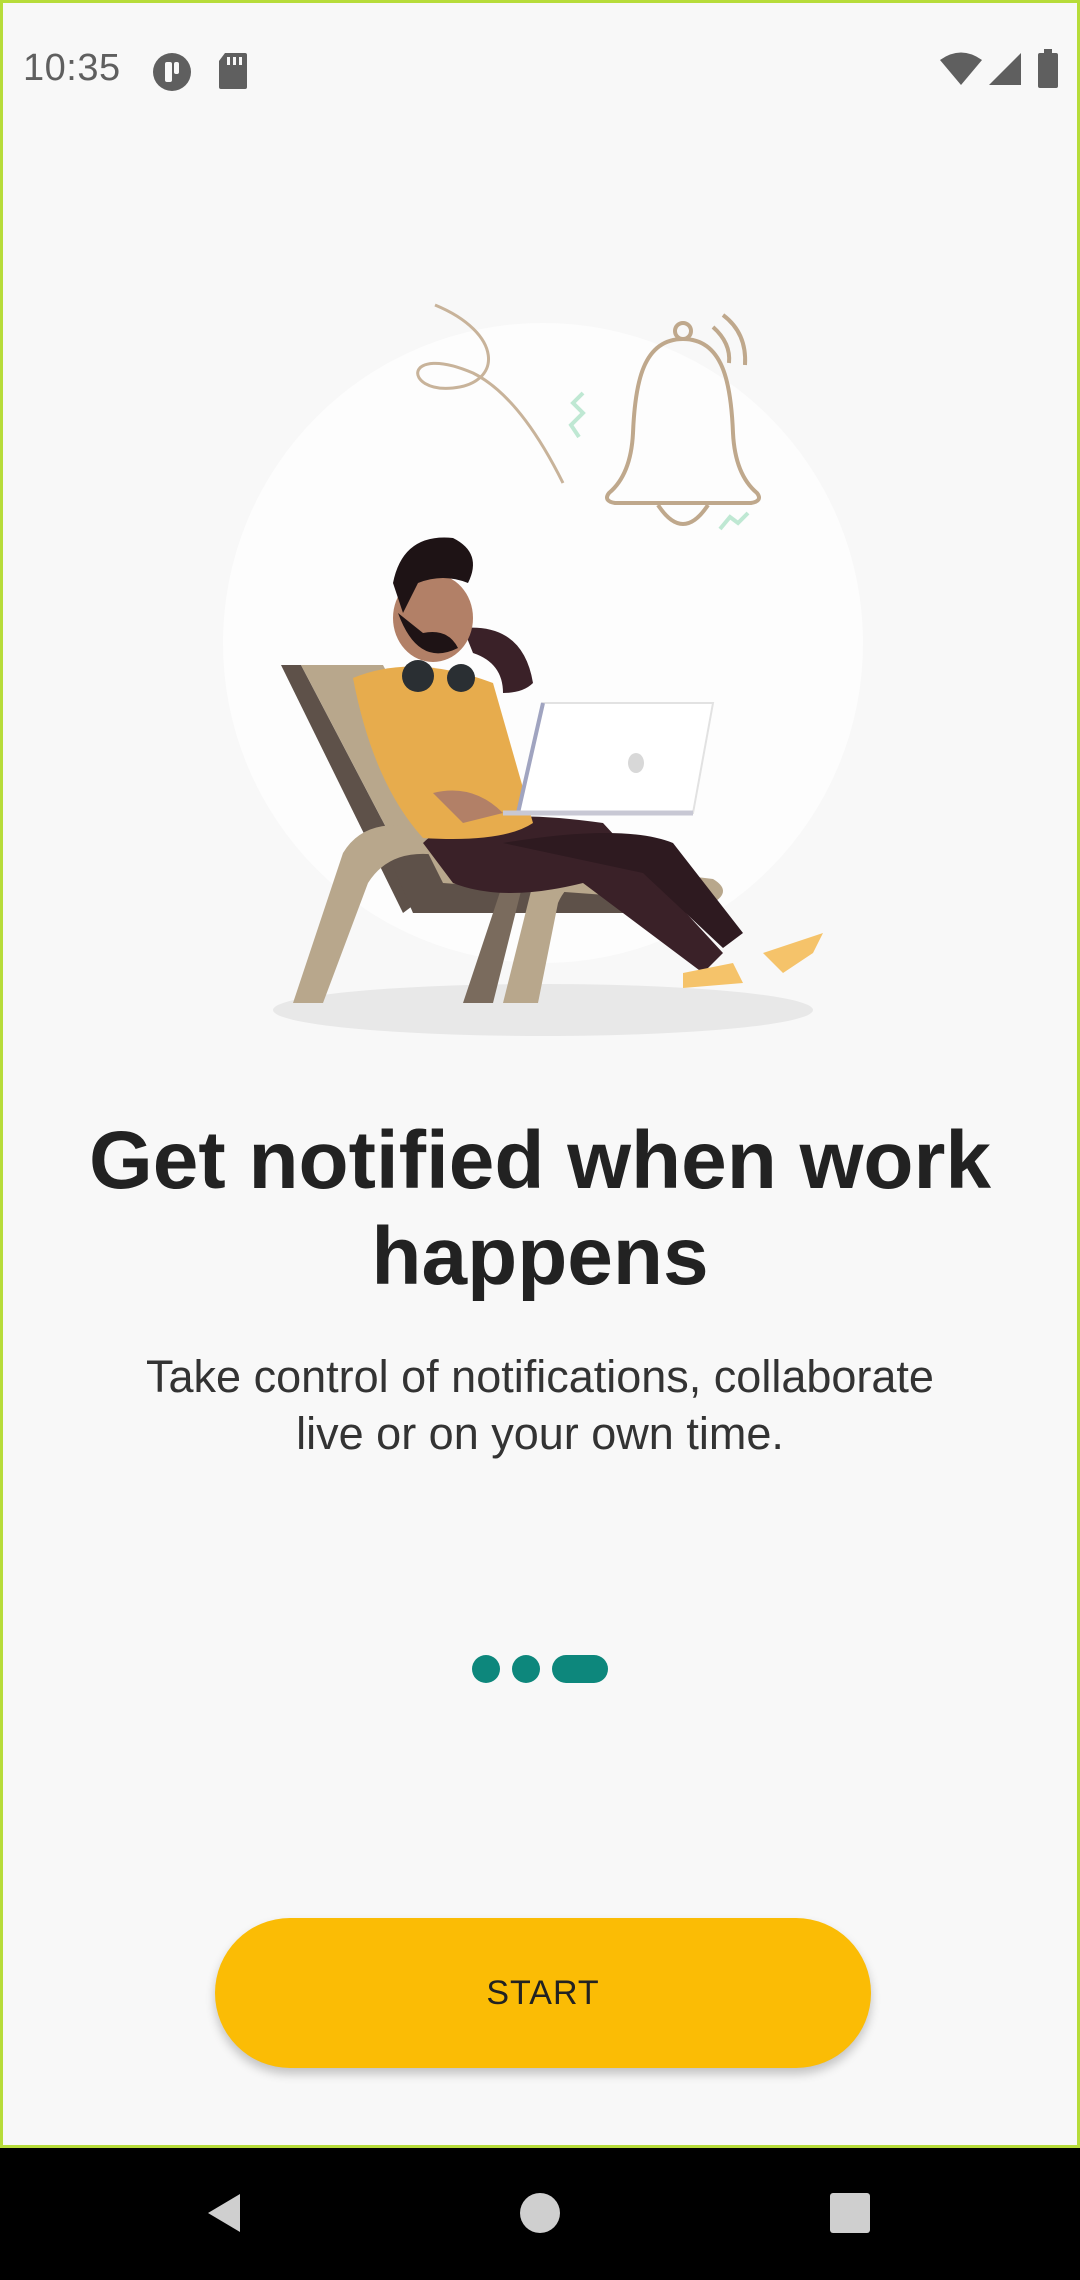 The height and width of the screenshot is (2280, 1080). I want to click on wifi-icon, so click(961, 71).